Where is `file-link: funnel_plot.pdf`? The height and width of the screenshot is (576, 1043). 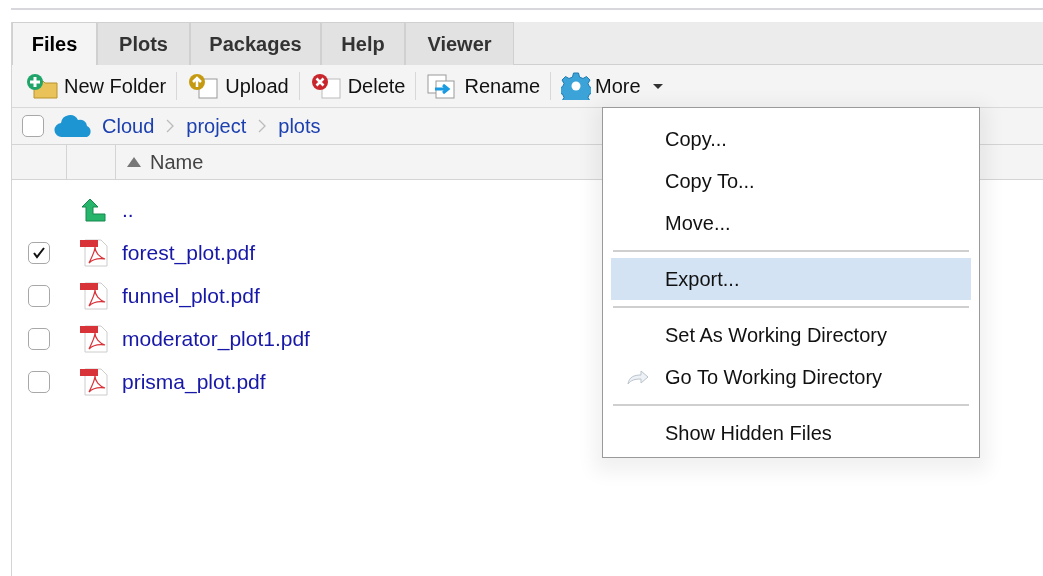 file-link: funnel_plot.pdf is located at coordinates (191, 295).